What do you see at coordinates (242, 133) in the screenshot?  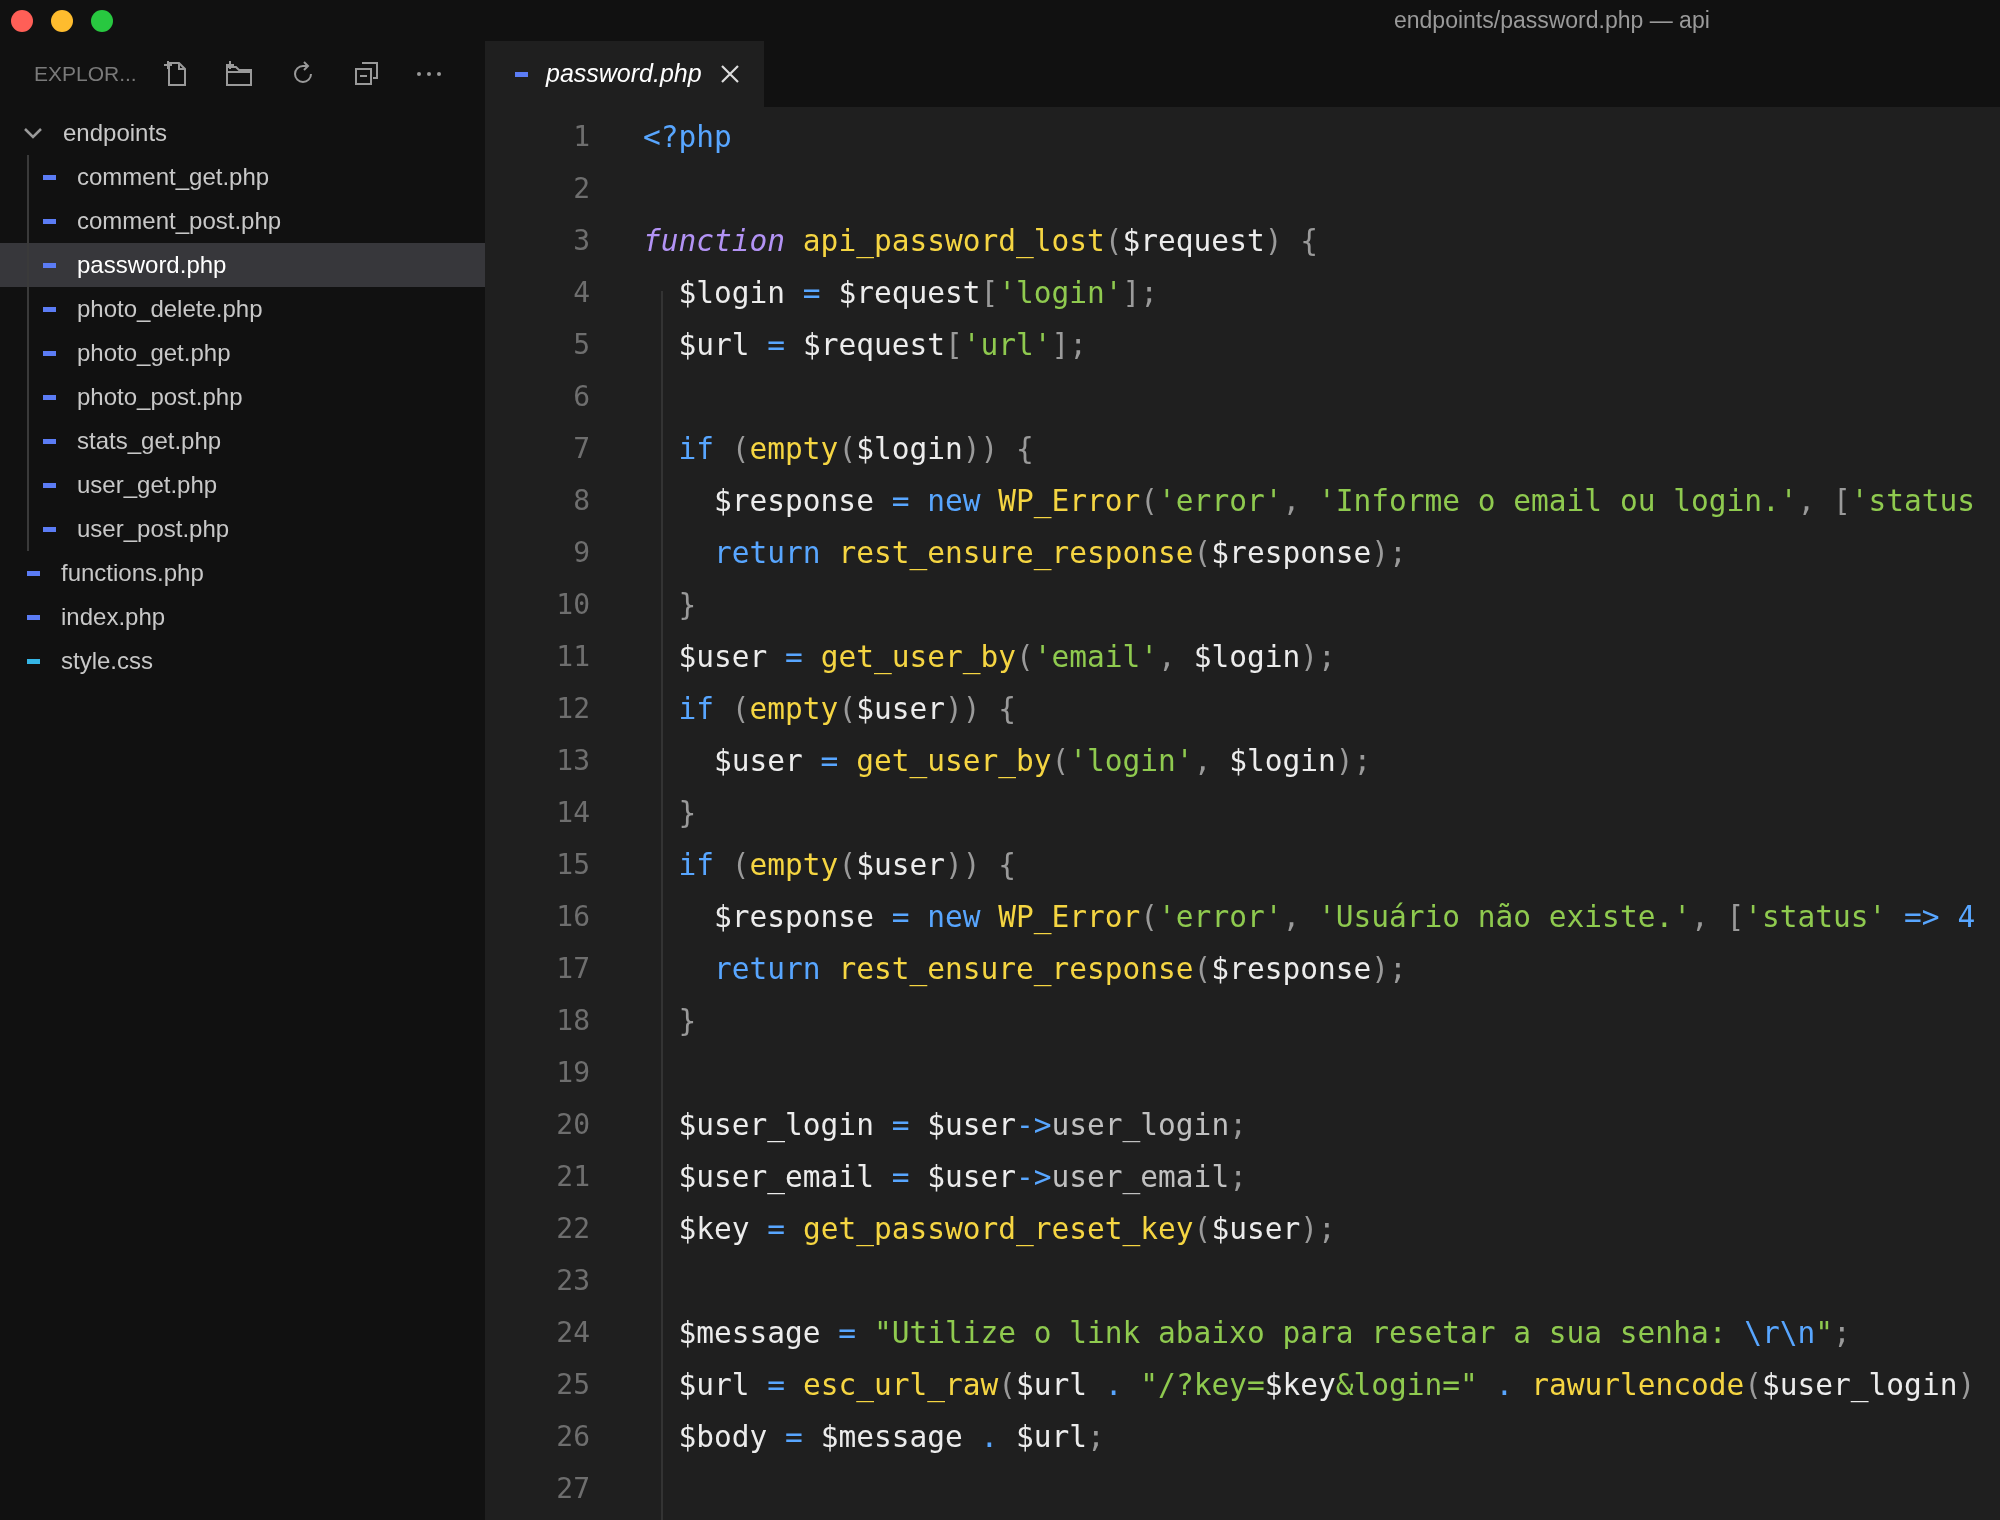 I see `folder-item: endpoints` at bounding box center [242, 133].